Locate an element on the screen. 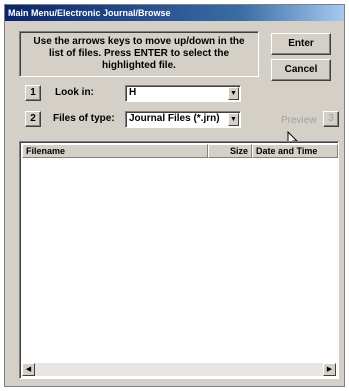 The width and height of the screenshot is (349, 391). window-title: Main Menu/Electronic Journal/Browse is located at coordinates (174, 13).